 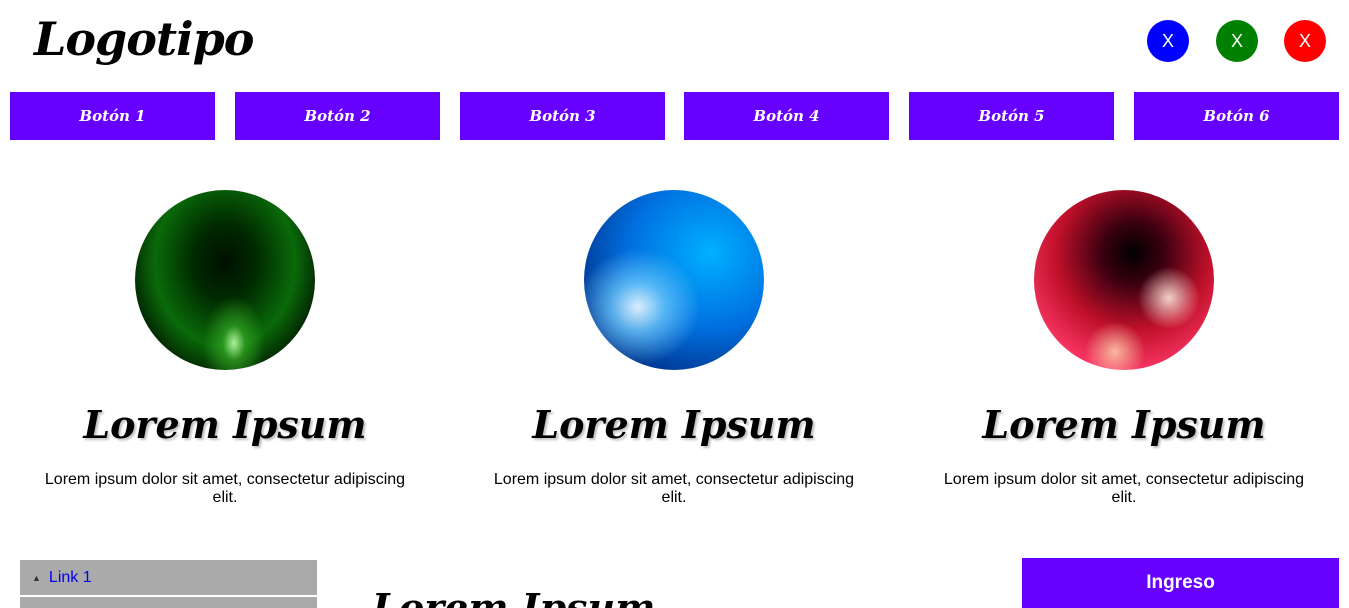 I want to click on logo: Logotipo, so click(x=144, y=39).